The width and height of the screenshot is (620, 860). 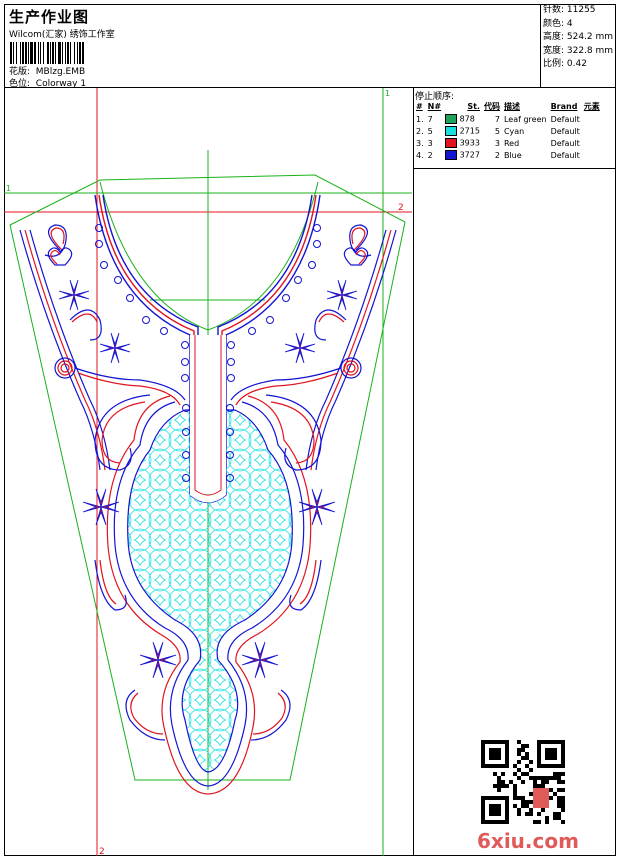 I want to click on flower-left-mid, so click(x=101, y=507).